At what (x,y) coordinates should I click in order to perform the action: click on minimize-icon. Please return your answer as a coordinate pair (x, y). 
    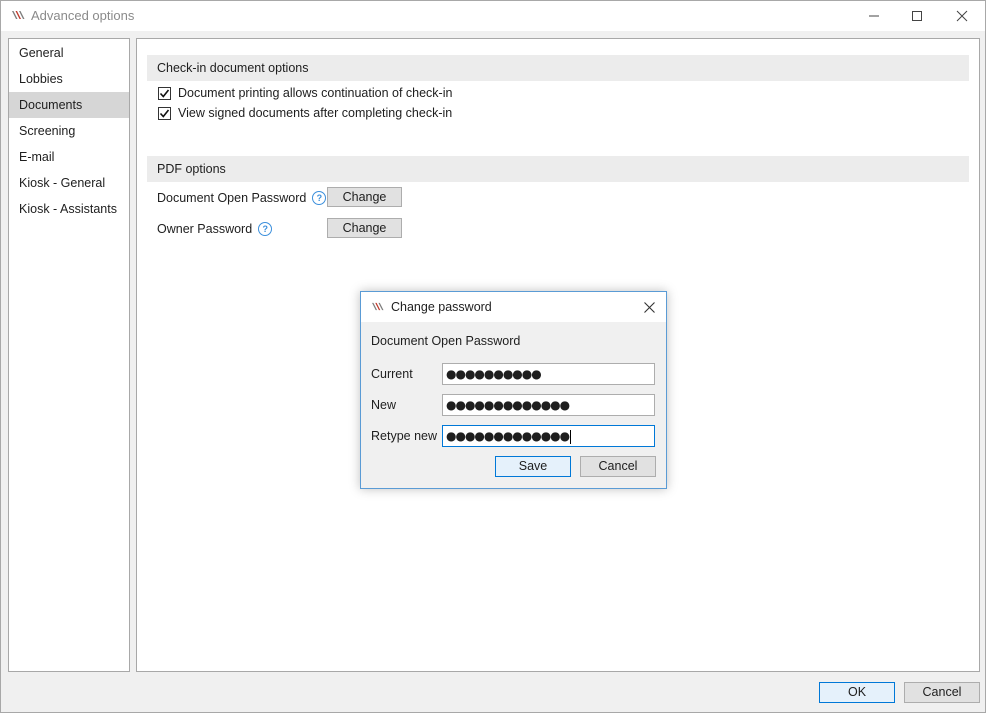
    Looking at the image, I should click on (874, 16).